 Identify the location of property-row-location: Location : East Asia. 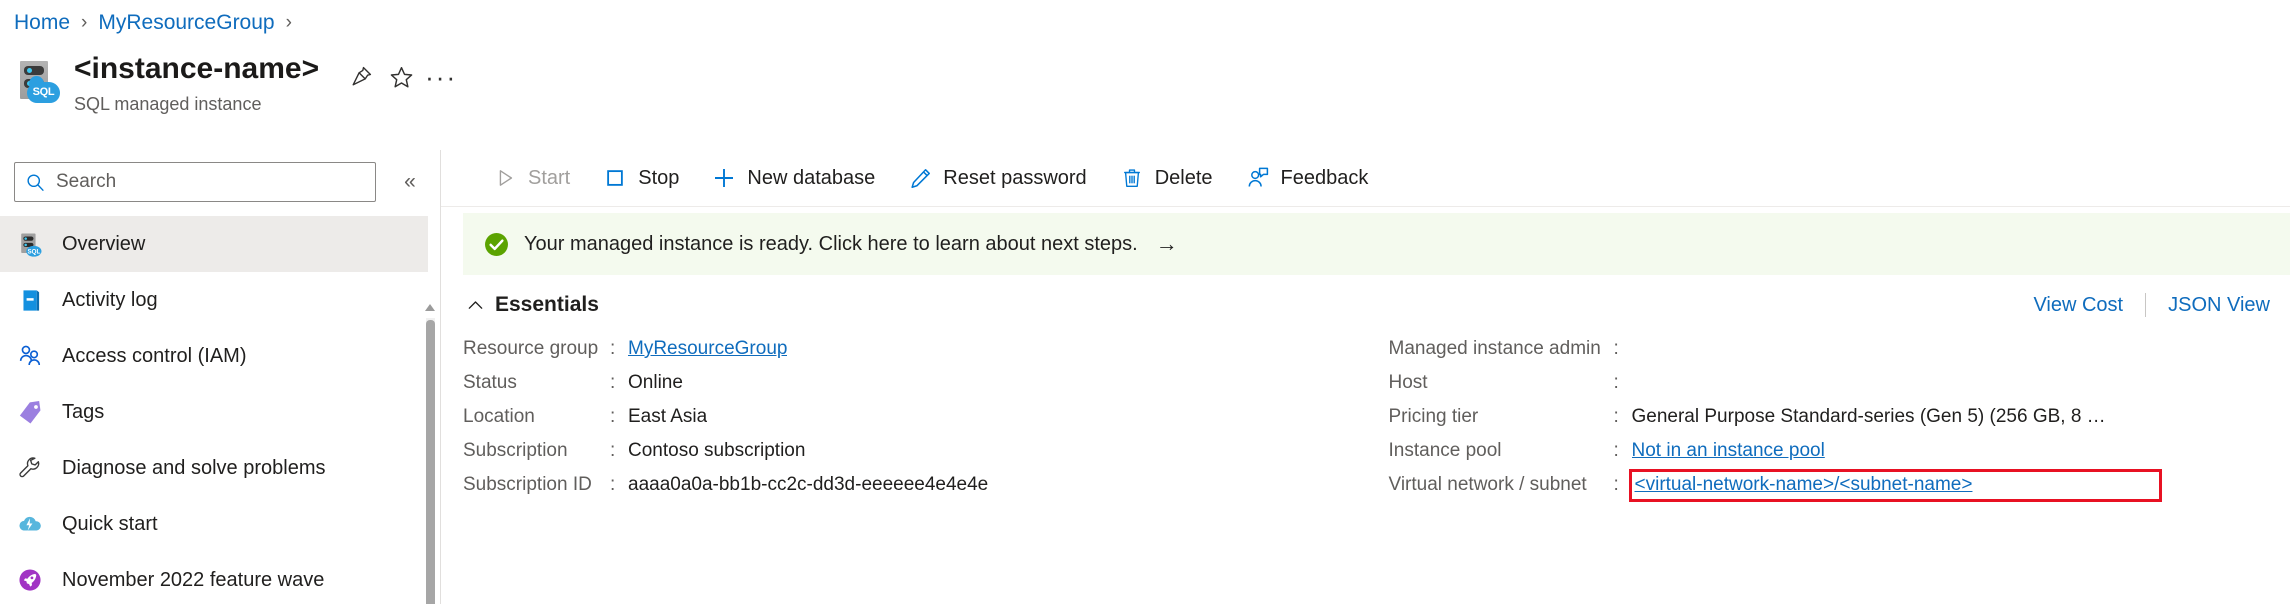
(915, 417).